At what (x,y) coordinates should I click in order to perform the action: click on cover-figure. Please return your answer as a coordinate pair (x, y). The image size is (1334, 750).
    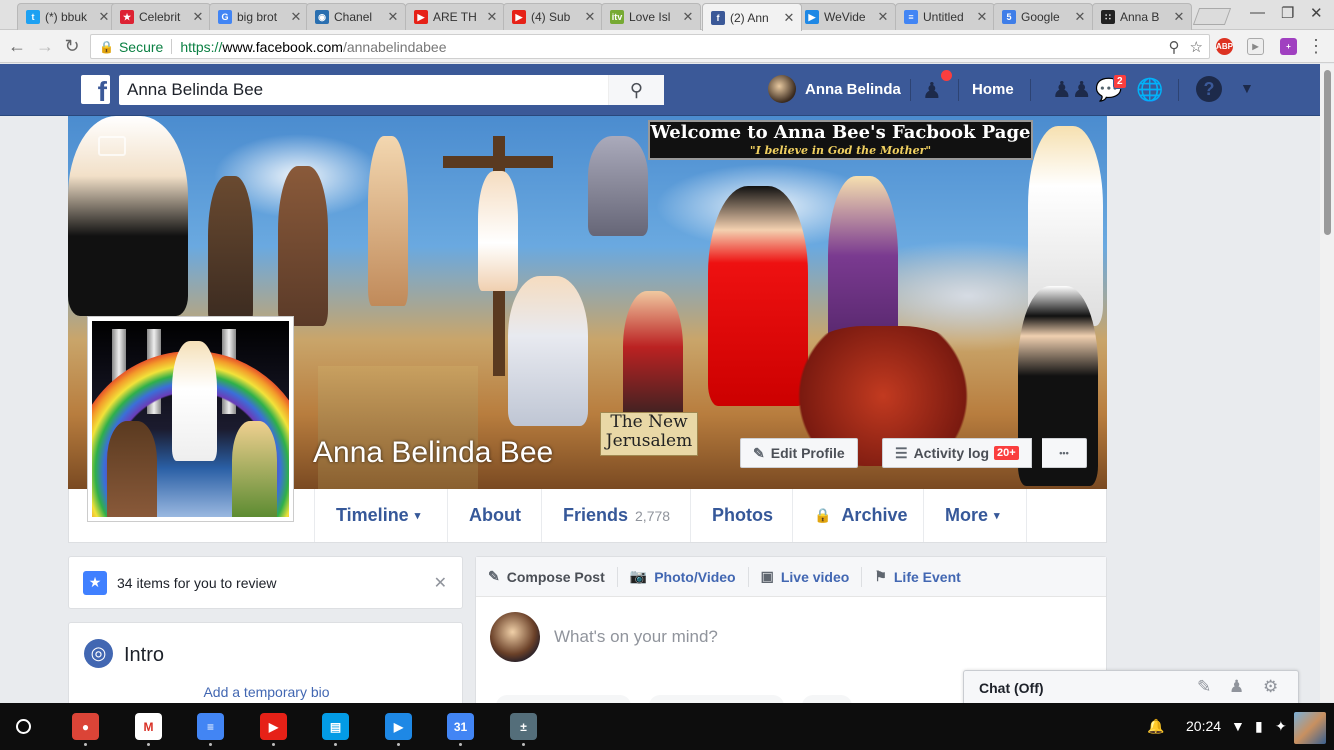
    Looking at the image, I should click on (128, 216).